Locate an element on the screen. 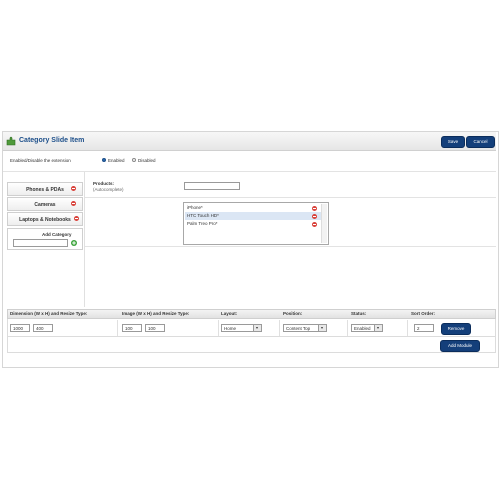 This screenshot has width=500, height=500. category-tab-laptops: Laptops & Notebooks is located at coordinates (45, 219).